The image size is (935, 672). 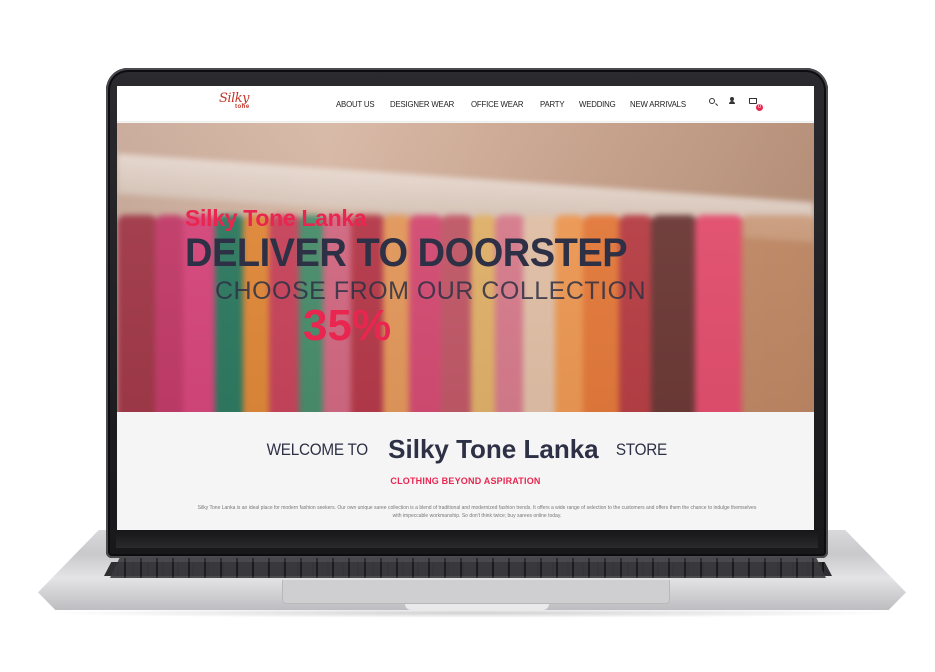 What do you see at coordinates (245, 103) in the screenshot?
I see `brand-logo: Silky tone` at bounding box center [245, 103].